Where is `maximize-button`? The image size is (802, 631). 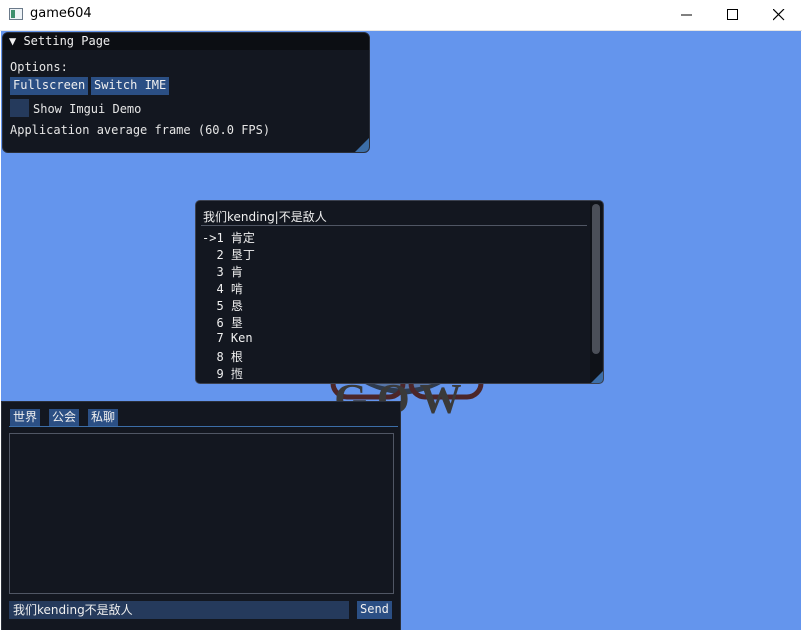
maximize-button is located at coordinates (733, 15).